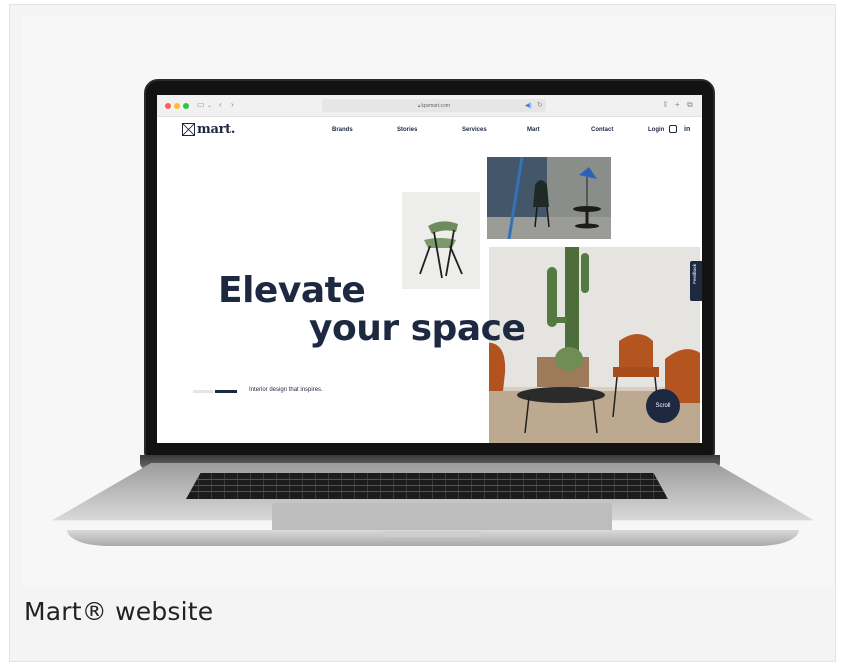 This screenshot has height=666, width=841. What do you see at coordinates (186, 106) in the screenshot?
I see `maximize-window-button` at bounding box center [186, 106].